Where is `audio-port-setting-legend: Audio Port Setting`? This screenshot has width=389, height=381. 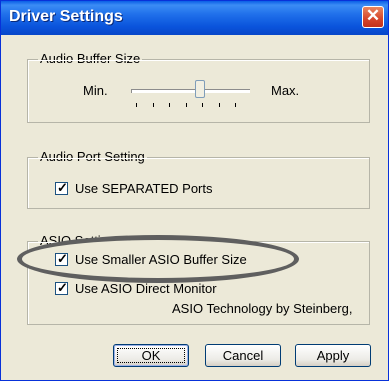 audio-port-setting-legend: Audio Port Setting is located at coordinates (92, 156).